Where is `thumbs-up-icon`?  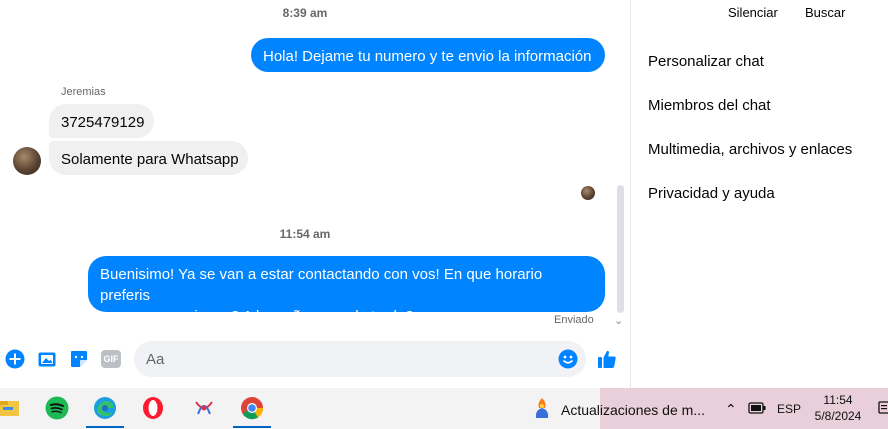 thumbs-up-icon is located at coordinates (607, 359).